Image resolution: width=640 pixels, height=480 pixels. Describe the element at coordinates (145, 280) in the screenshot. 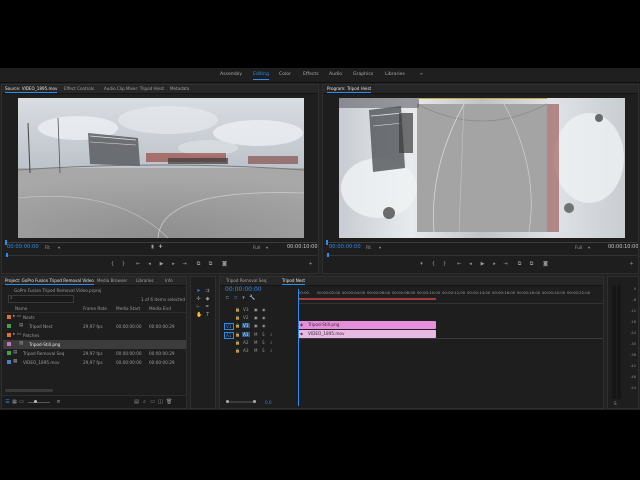

I see `tab-libraries: Libraries` at that location.